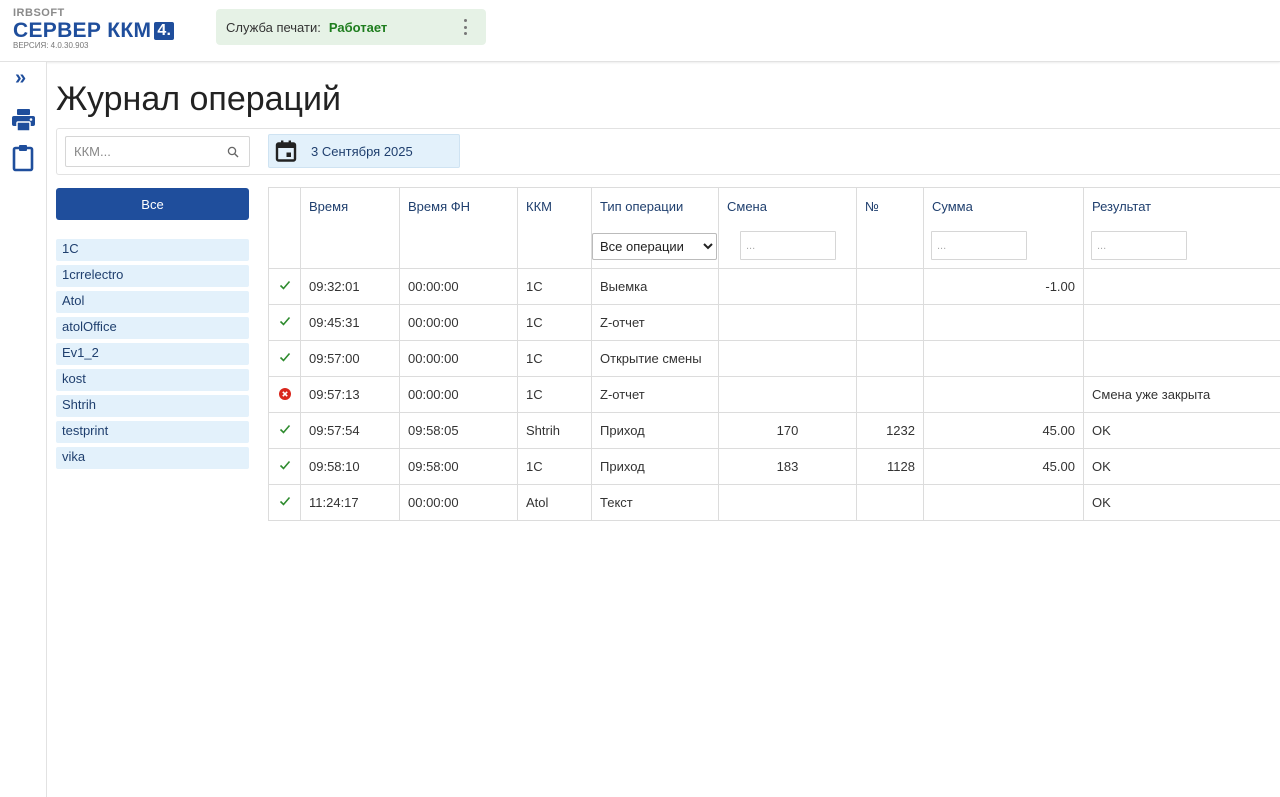 This screenshot has height=797, width=1280. I want to click on column-label: №, so click(872, 206).